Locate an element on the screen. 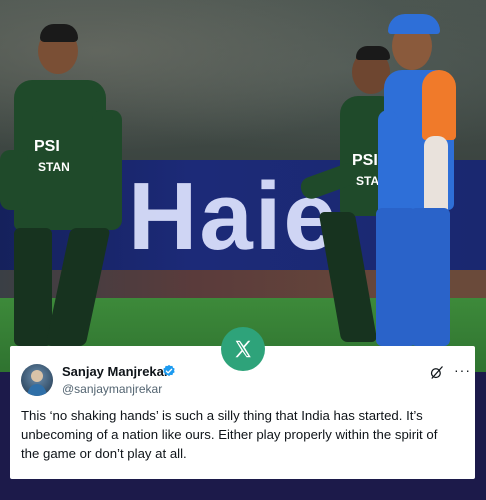 The image size is (486, 500). avatar is located at coordinates (37, 380).